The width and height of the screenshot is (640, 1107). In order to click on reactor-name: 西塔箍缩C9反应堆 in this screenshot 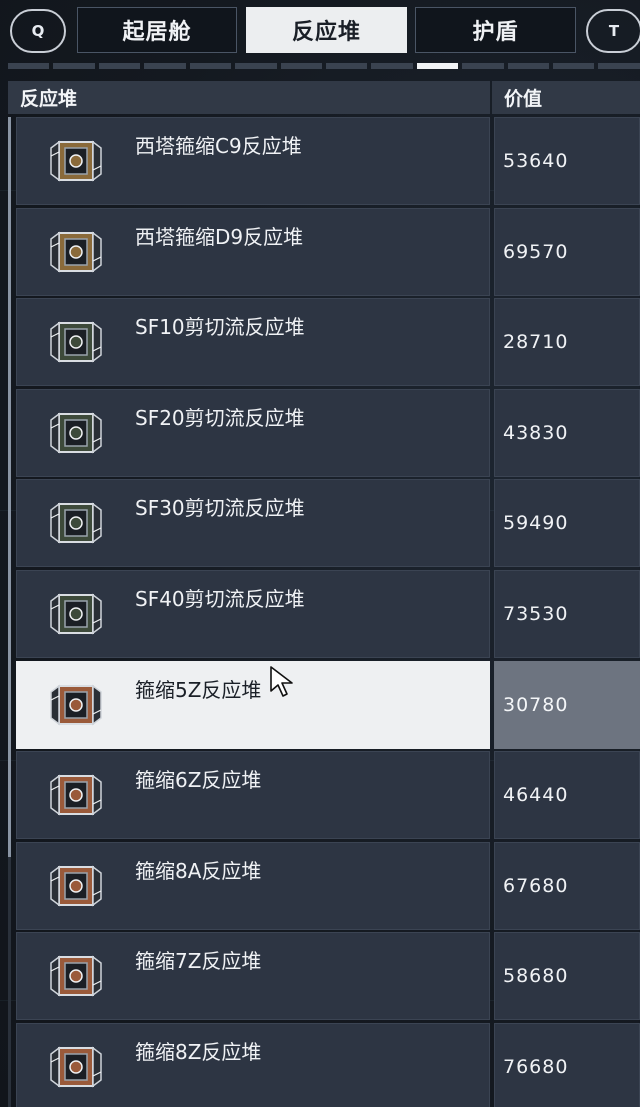, I will do `click(218, 146)`.